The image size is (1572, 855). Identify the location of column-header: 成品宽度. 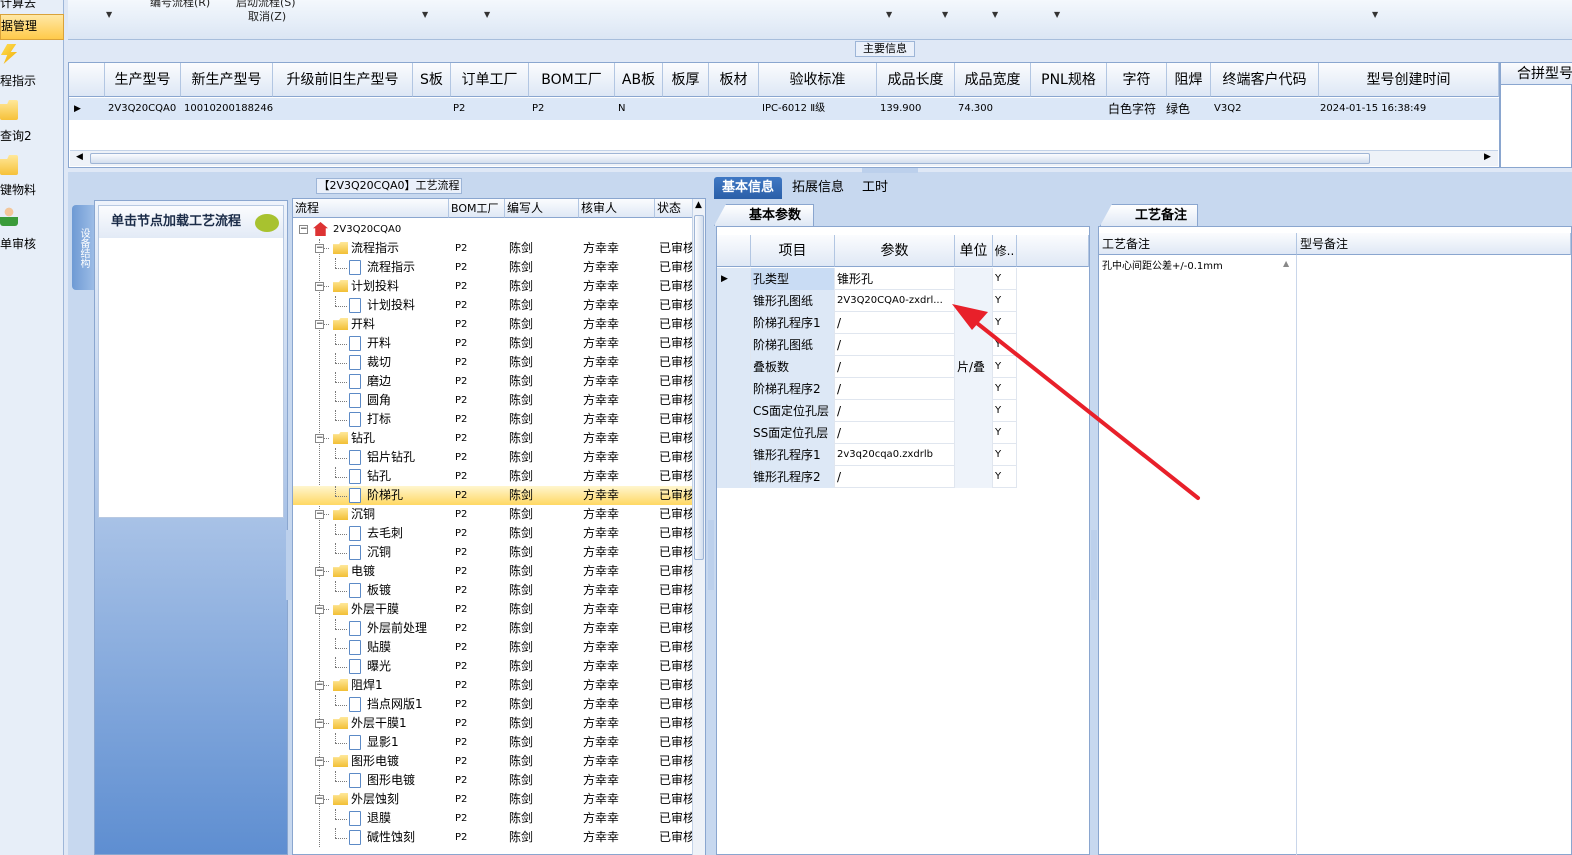
(993, 80).